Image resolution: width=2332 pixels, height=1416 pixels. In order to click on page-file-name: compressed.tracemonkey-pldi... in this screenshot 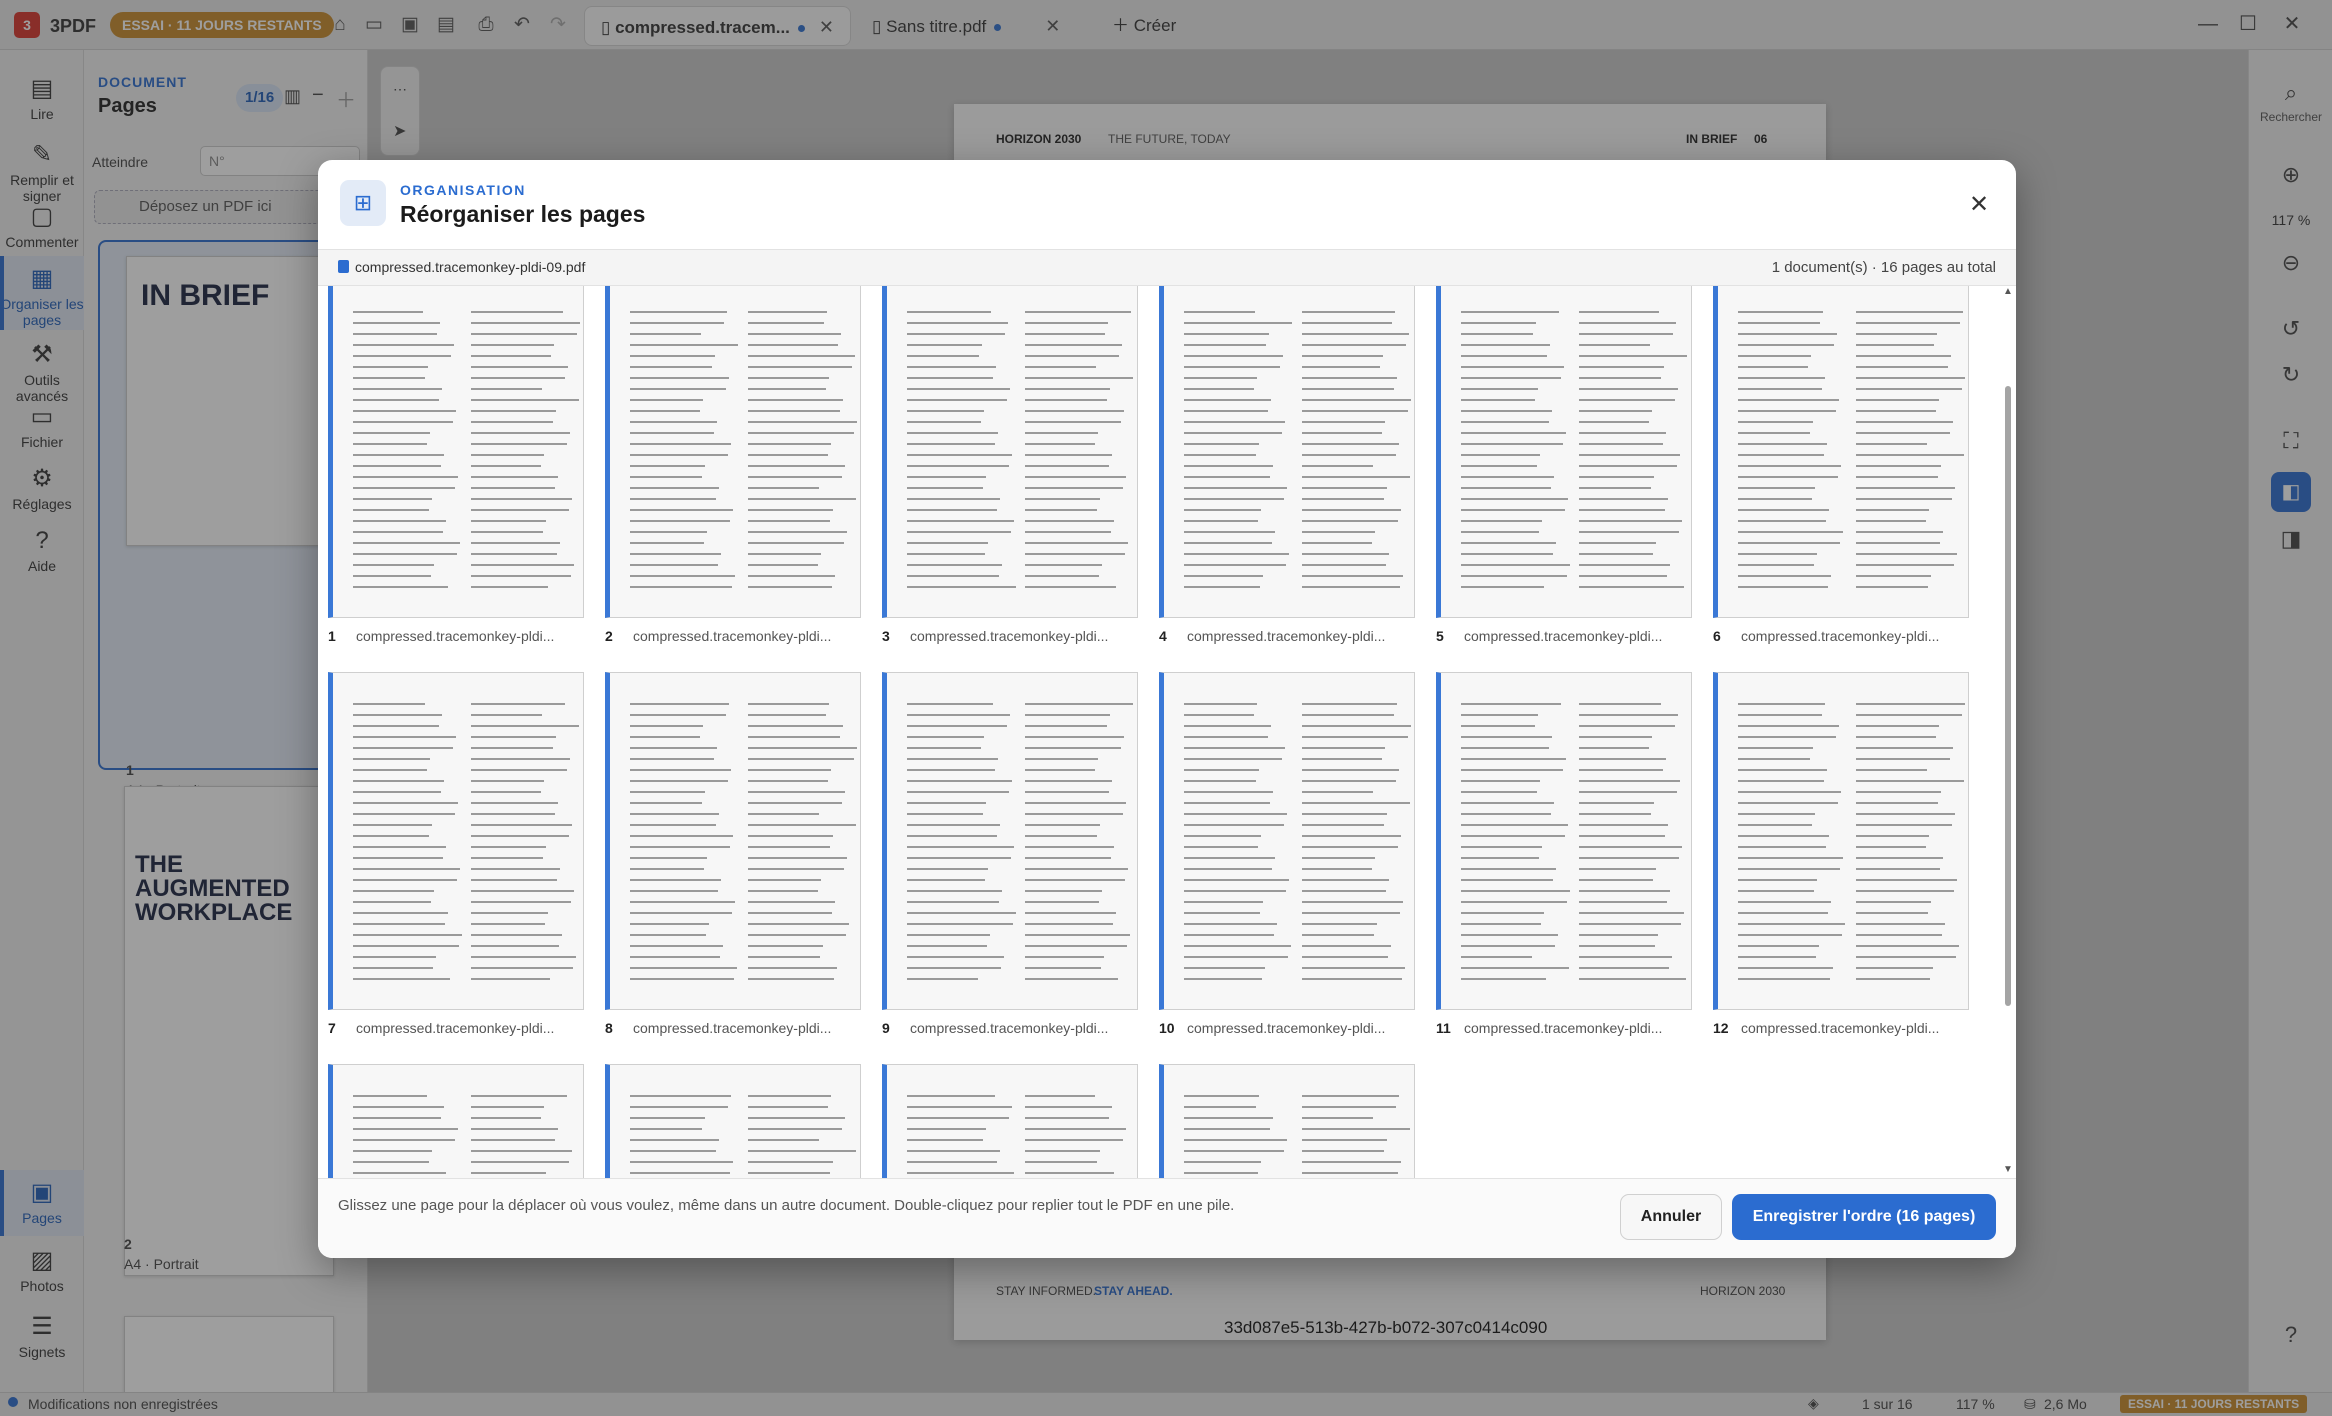, I will do `click(732, 636)`.